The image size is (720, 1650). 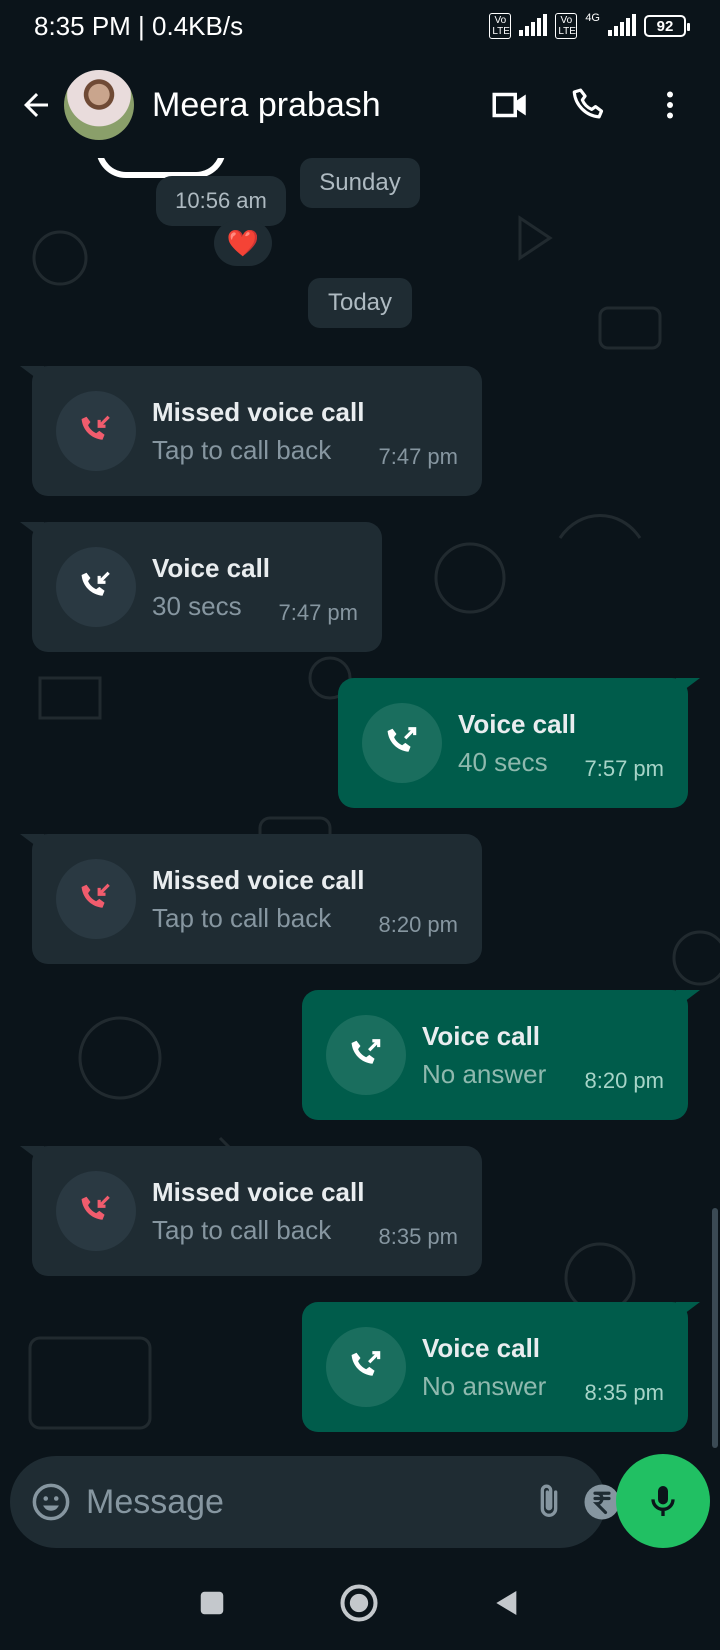 I want to click on contact-name: Meera prabash, so click(x=316, y=105).